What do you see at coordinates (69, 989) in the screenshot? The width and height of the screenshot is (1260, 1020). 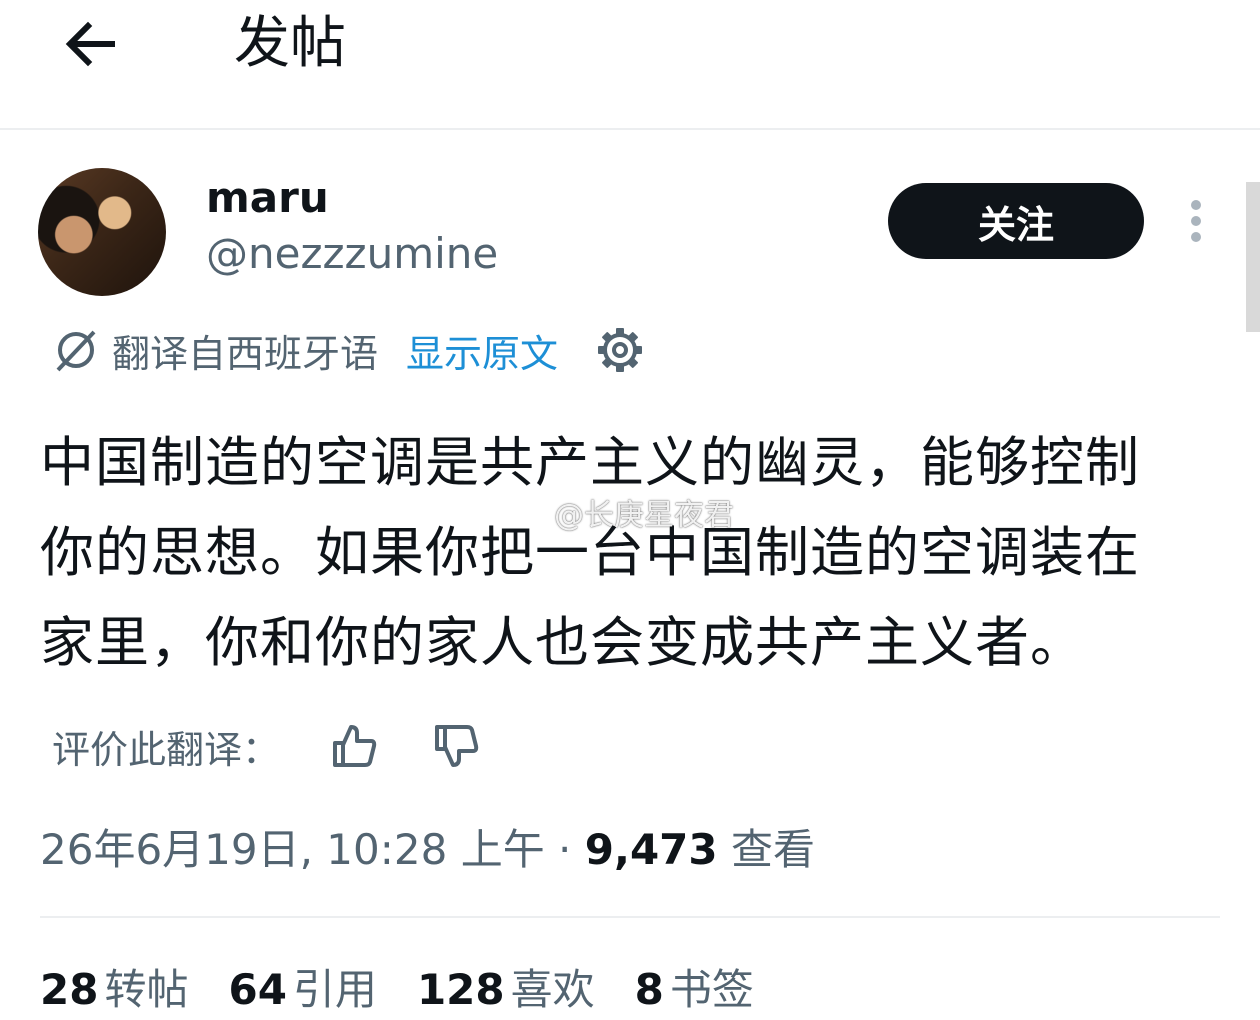 I see `reposts-count: 28` at bounding box center [69, 989].